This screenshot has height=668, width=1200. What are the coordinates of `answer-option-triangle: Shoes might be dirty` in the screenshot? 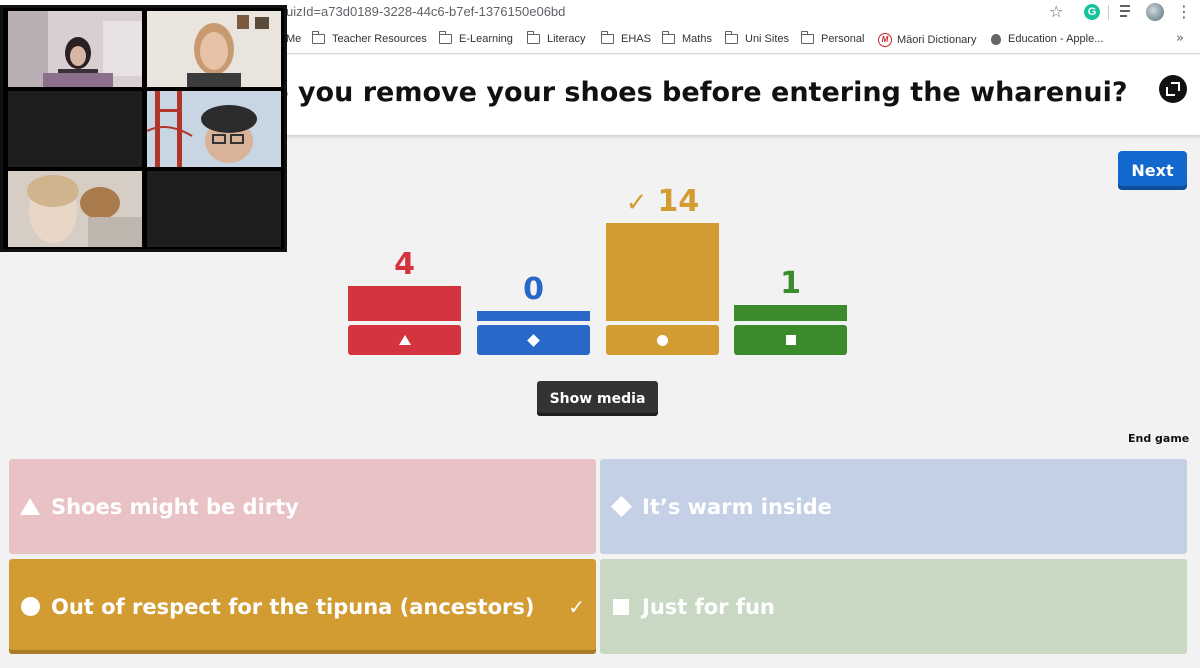 It's located at (302, 506).